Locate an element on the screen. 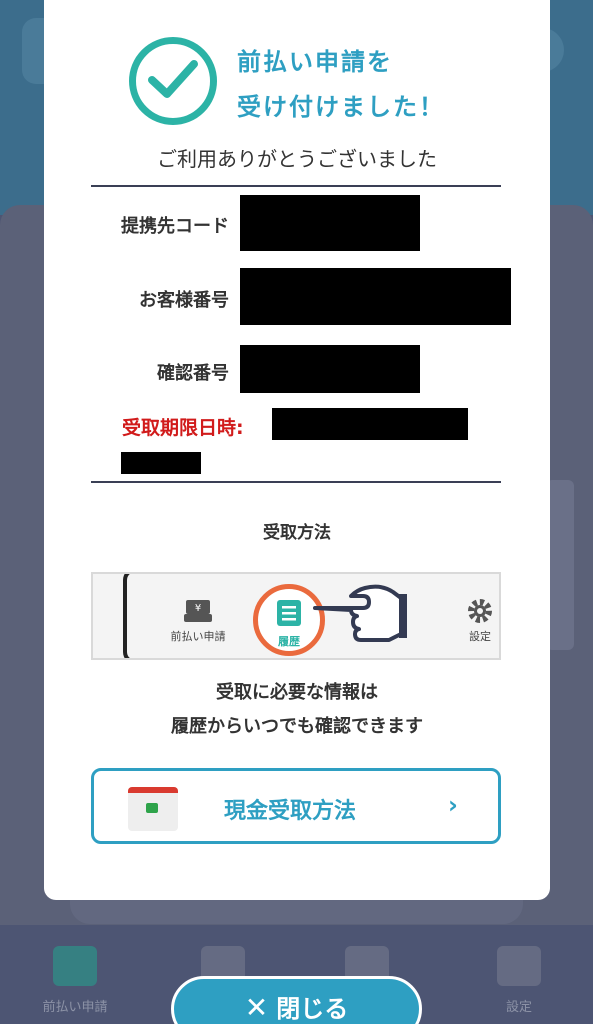 The width and height of the screenshot is (593, 1024). atm-icon: ¥ is located at coordinates (198, 611).